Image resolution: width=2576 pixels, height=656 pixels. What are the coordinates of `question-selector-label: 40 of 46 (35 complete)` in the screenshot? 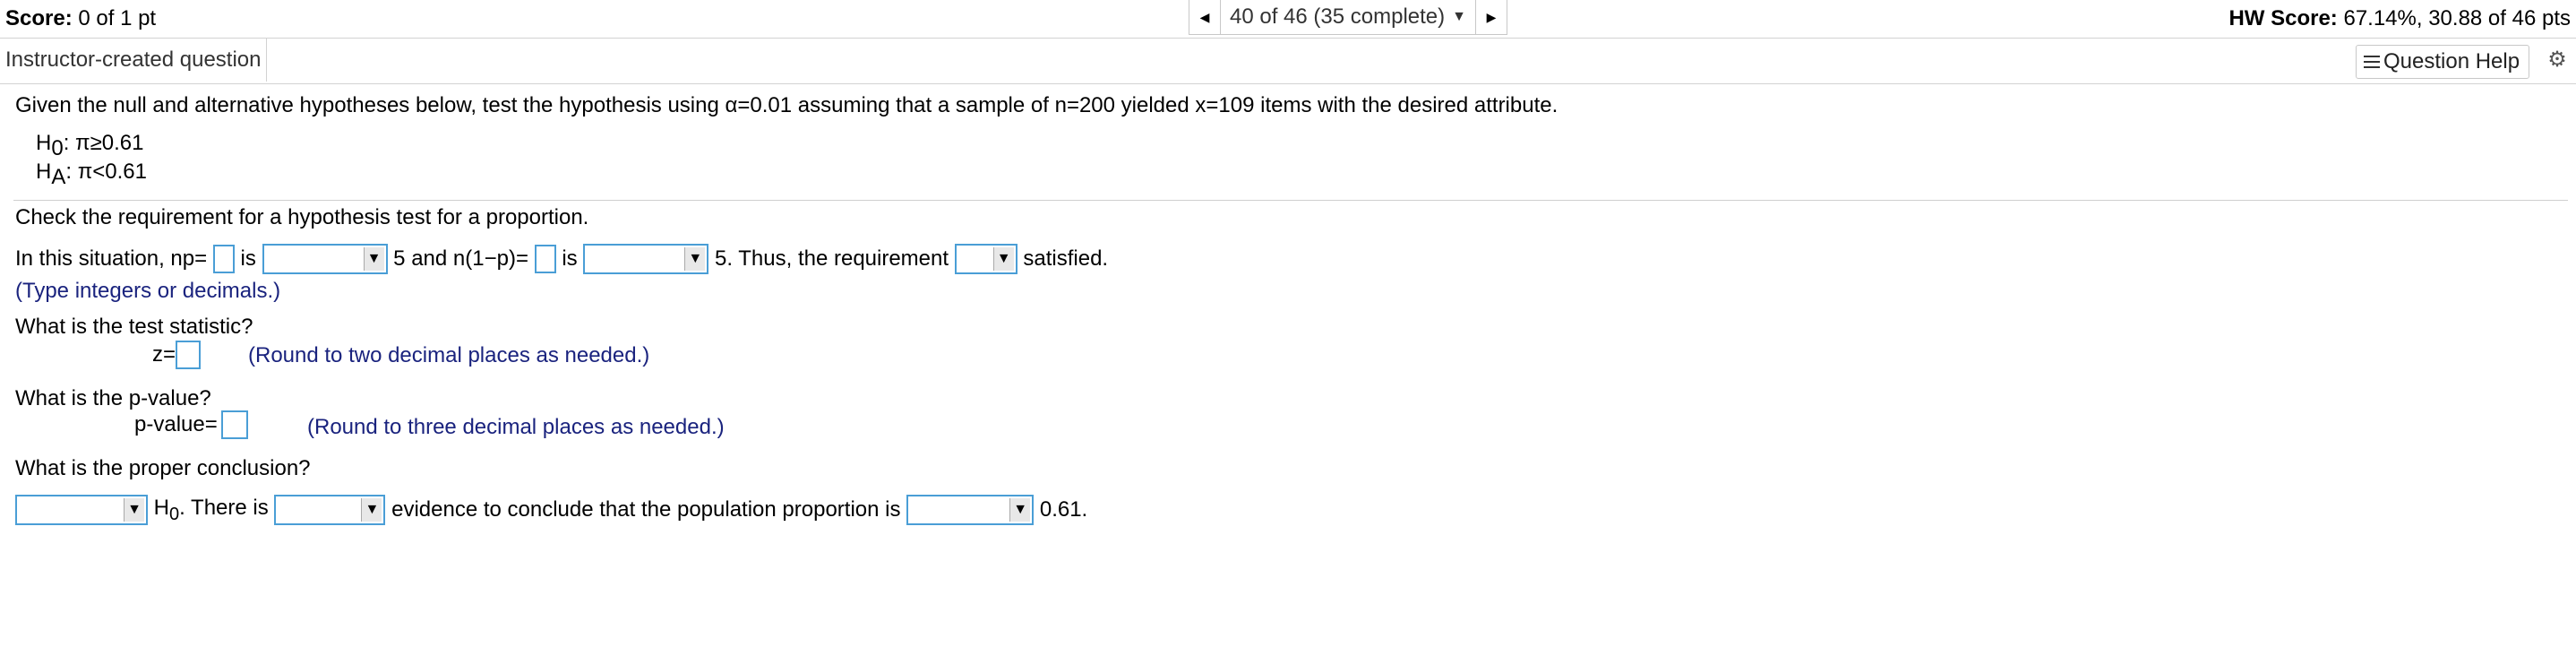 It's located at (1338, 17).